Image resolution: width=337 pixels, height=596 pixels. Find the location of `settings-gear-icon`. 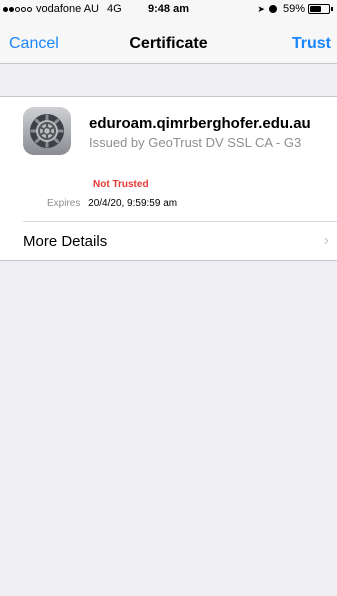

settings-gear-icon is located at coordinates (47, 131).